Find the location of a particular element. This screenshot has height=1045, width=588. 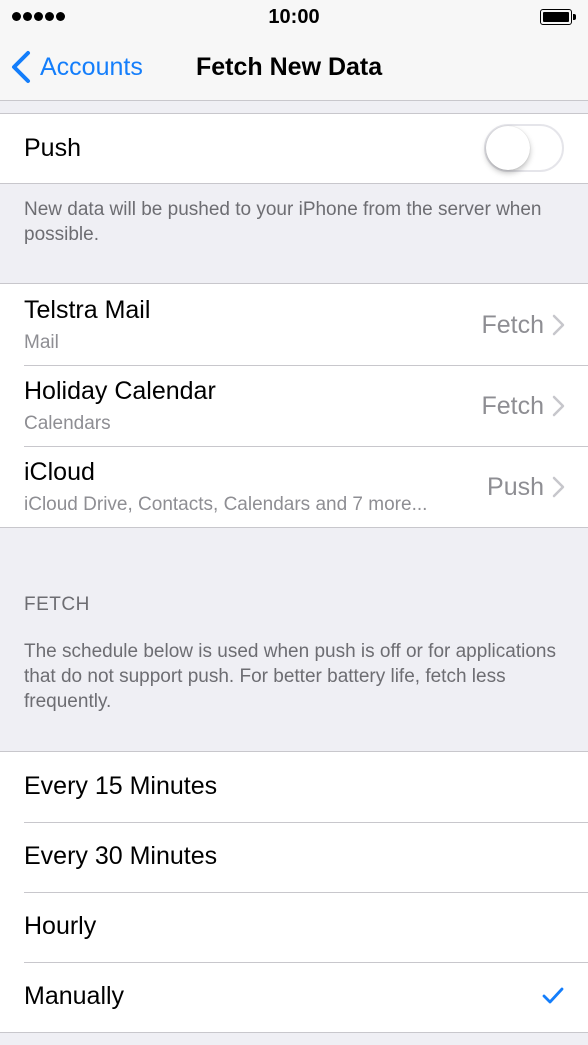

status-bar: 10:00 is located at coordinates (294, 17).